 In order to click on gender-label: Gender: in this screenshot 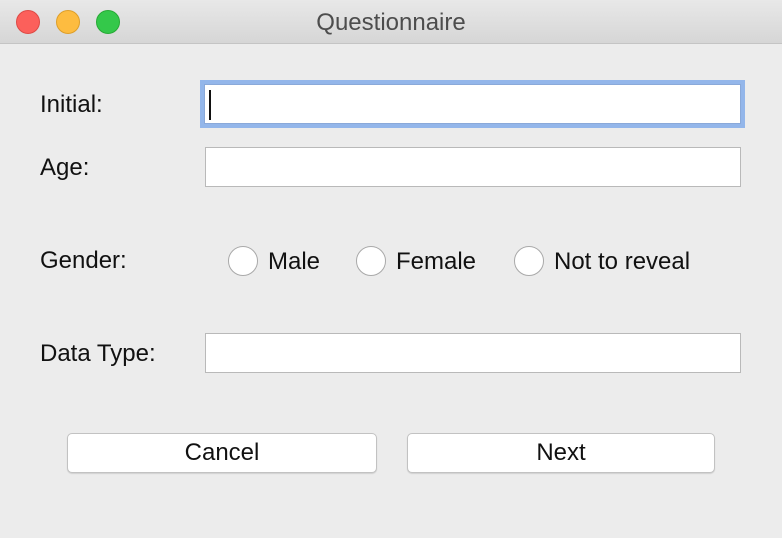, I will do `click(83, 260)`.